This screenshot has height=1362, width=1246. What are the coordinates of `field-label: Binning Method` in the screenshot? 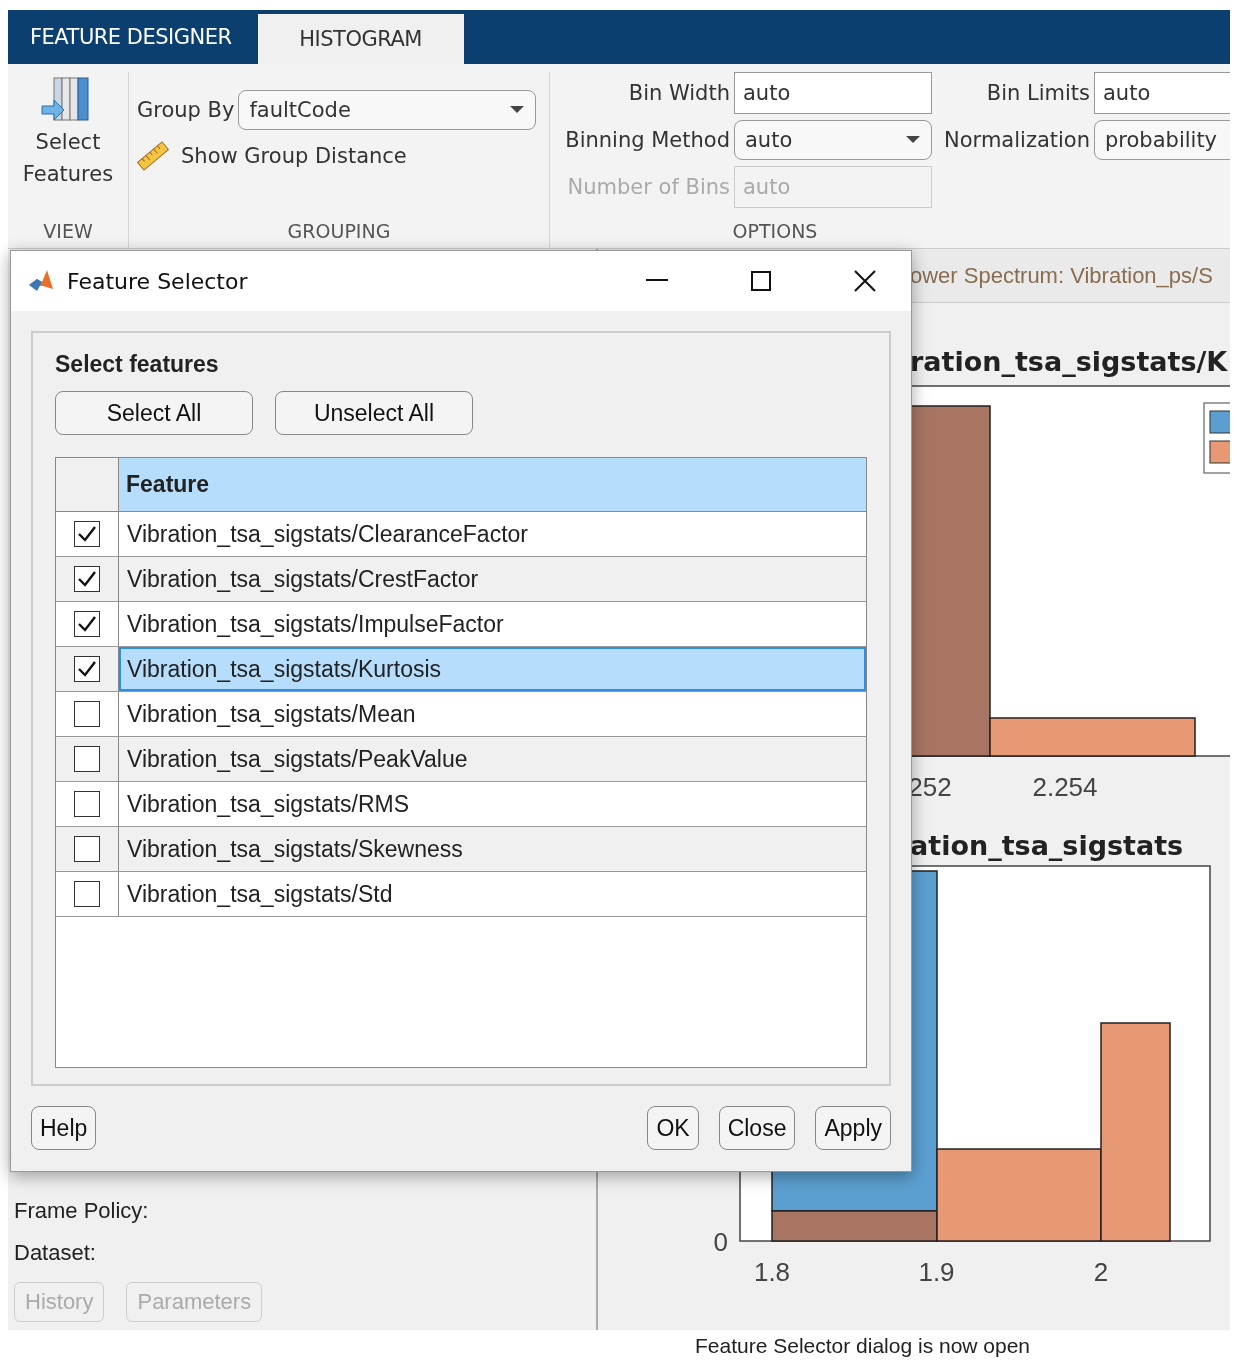 It's located at (647, 140).